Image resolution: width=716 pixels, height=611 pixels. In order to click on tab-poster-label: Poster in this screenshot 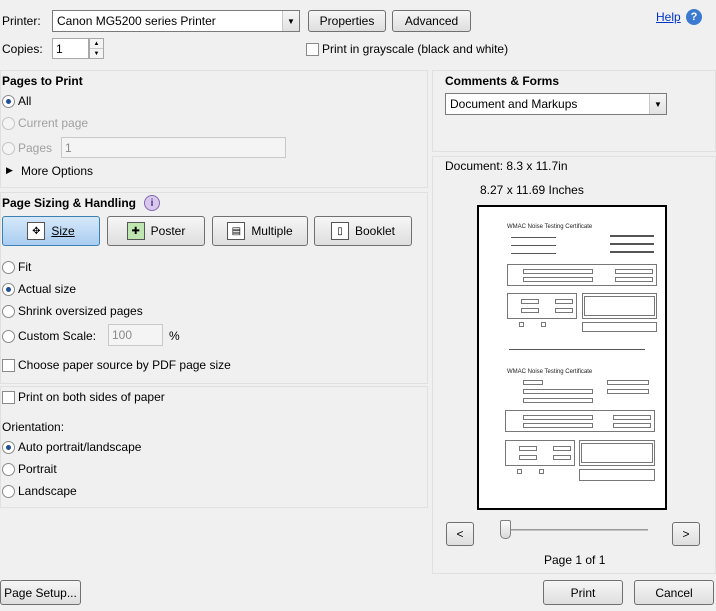, I will do `click(168, 231)`.